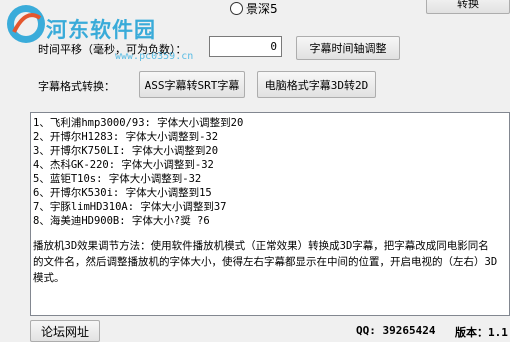 This screenshot has height=342, width=510. Describe the element at coordinates (26, 24) in the screenshot. I see `site-logo-icon` at that location.